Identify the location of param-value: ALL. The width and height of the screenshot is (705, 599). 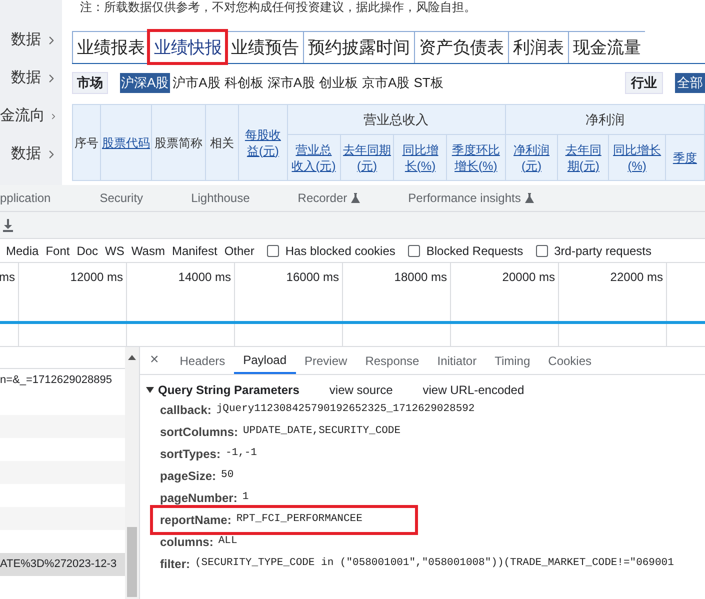
(228, 542).